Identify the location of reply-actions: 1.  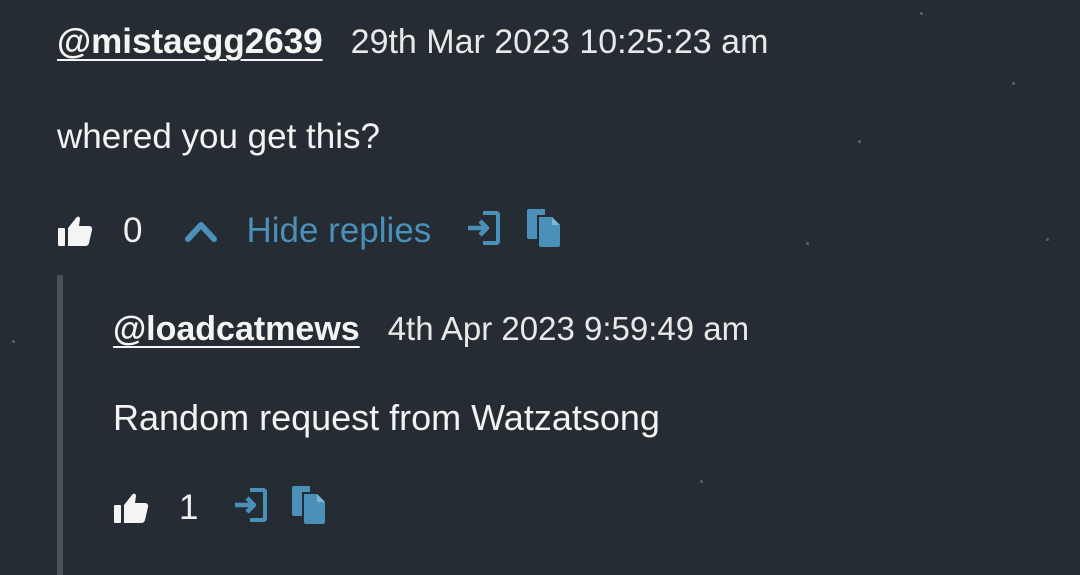
(583, 507).